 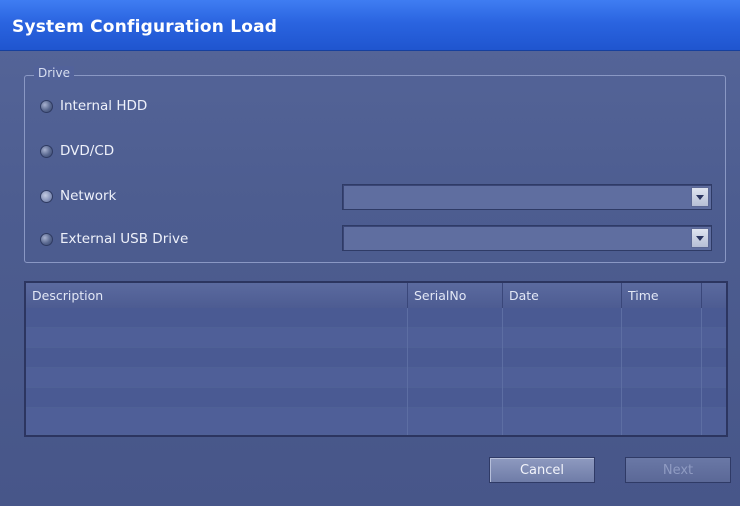 What do you see at coordinates (542, 470) in the screenshot?
I see `cancel-button: Cancel` at bounding box center [542, 470].